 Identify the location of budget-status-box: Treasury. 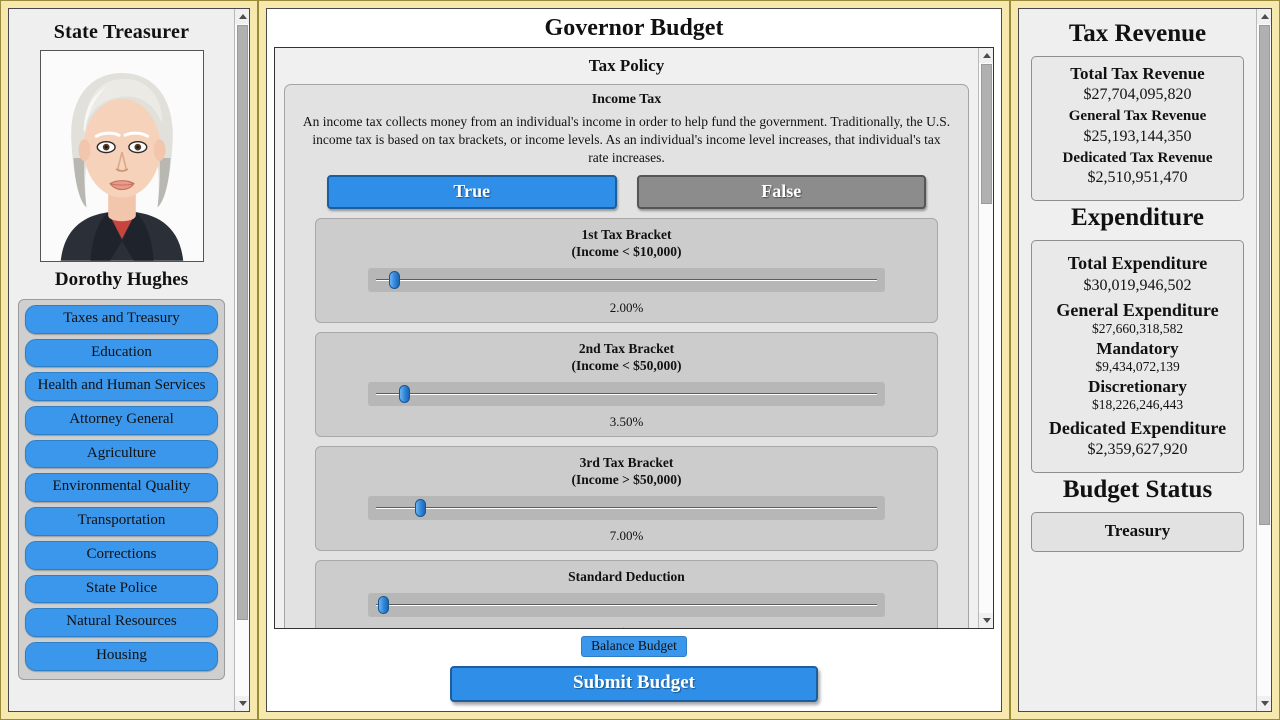
(1137, 532).